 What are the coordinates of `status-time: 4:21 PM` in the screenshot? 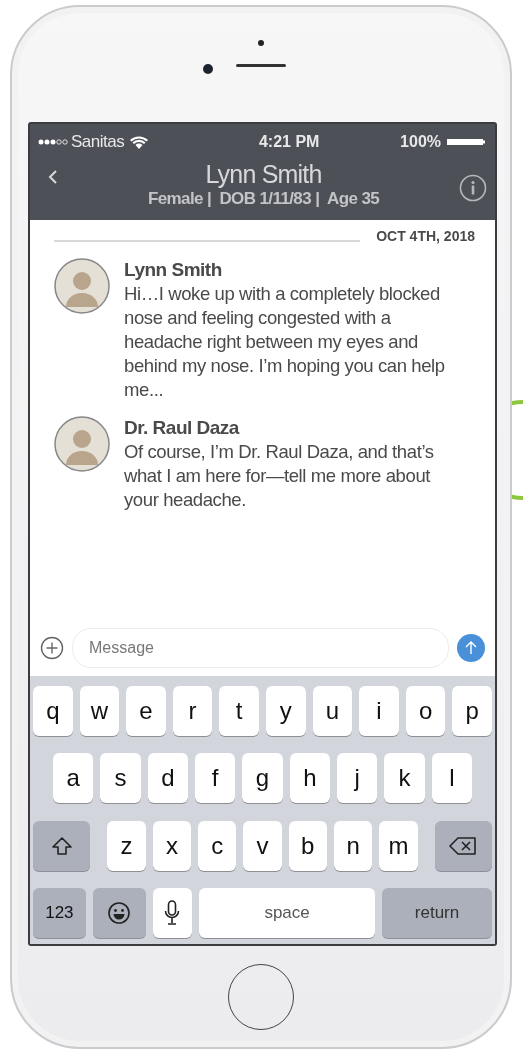 It's located at (289, 142).